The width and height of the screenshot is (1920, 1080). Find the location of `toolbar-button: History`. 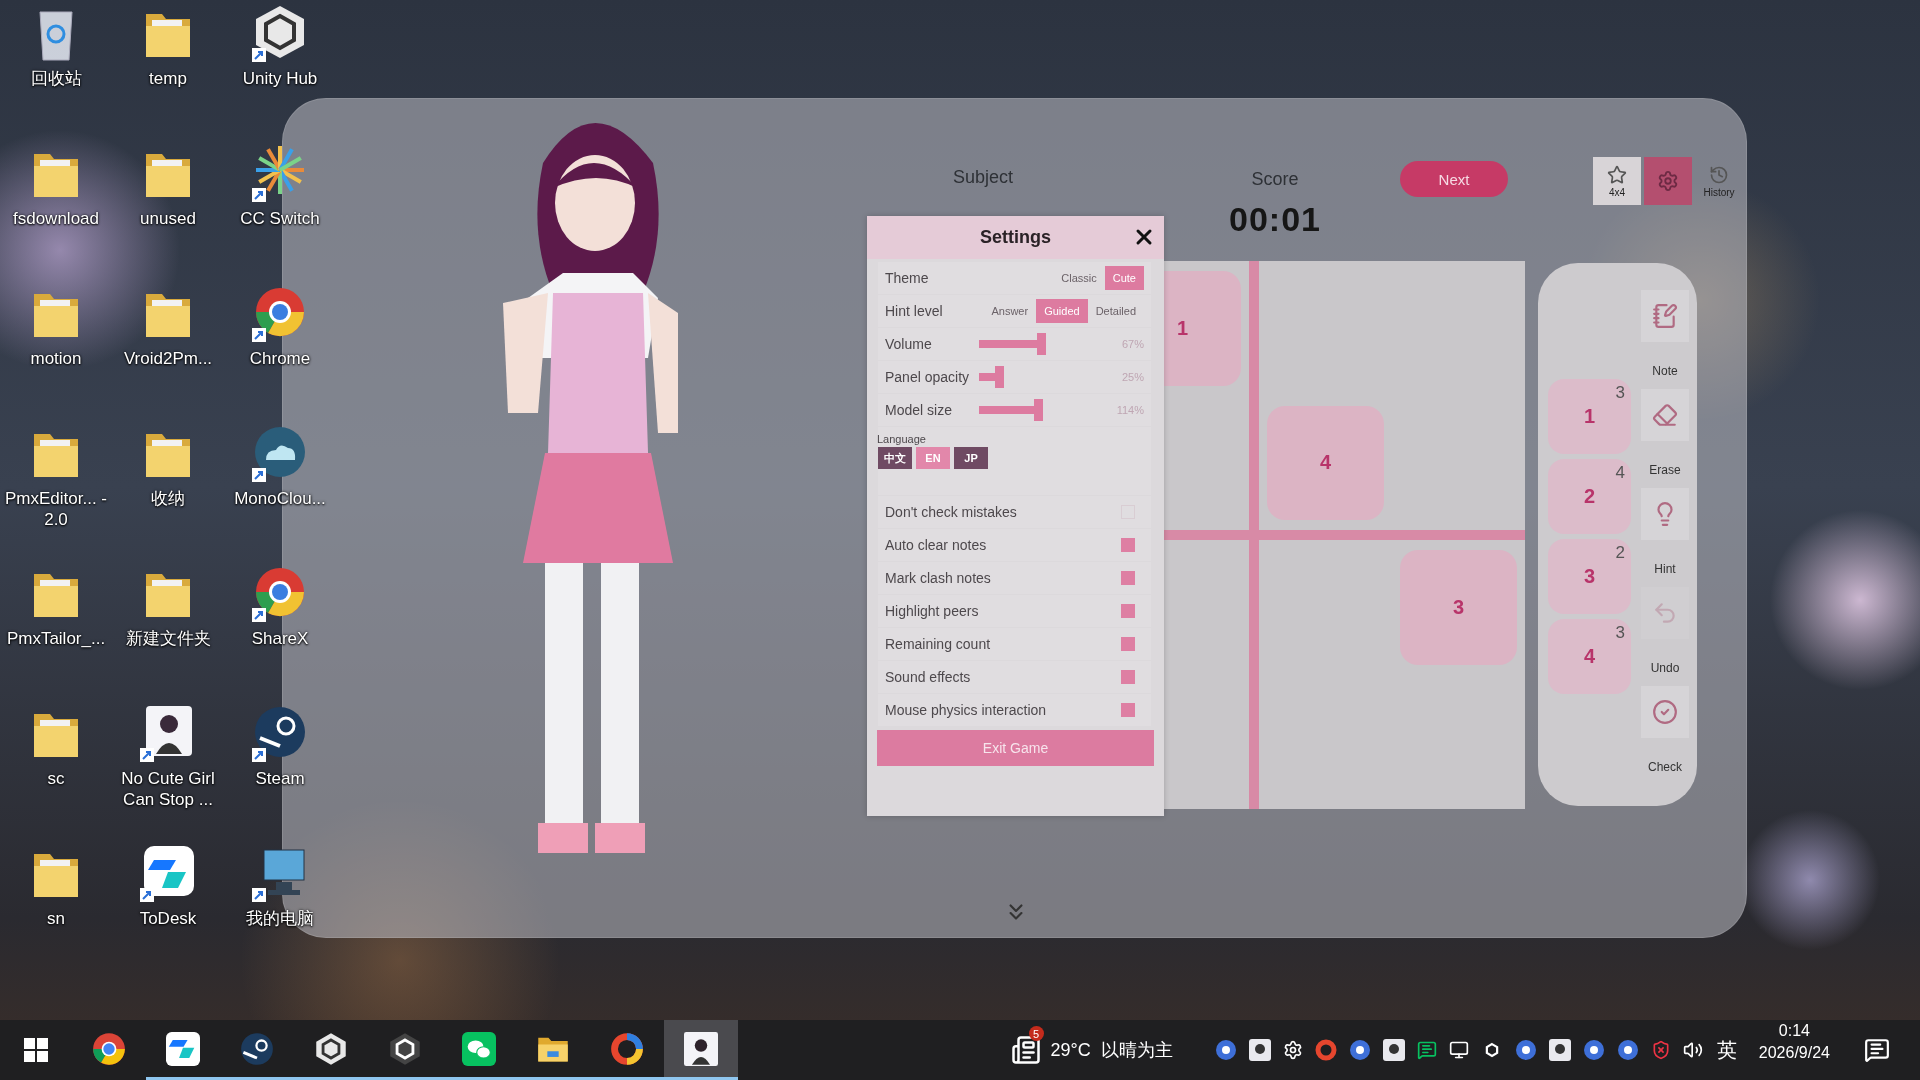

toolbar-button: History is located at coordinates (1719, 181).